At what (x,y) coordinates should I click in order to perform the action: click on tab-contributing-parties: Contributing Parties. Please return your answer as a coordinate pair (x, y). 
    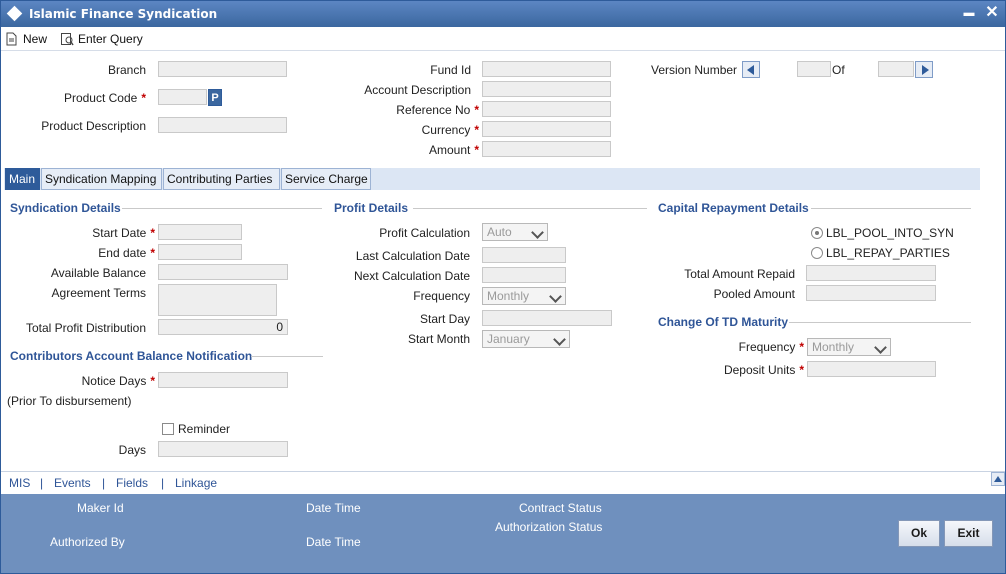
    Looking at the image, I should click on (221, 179).